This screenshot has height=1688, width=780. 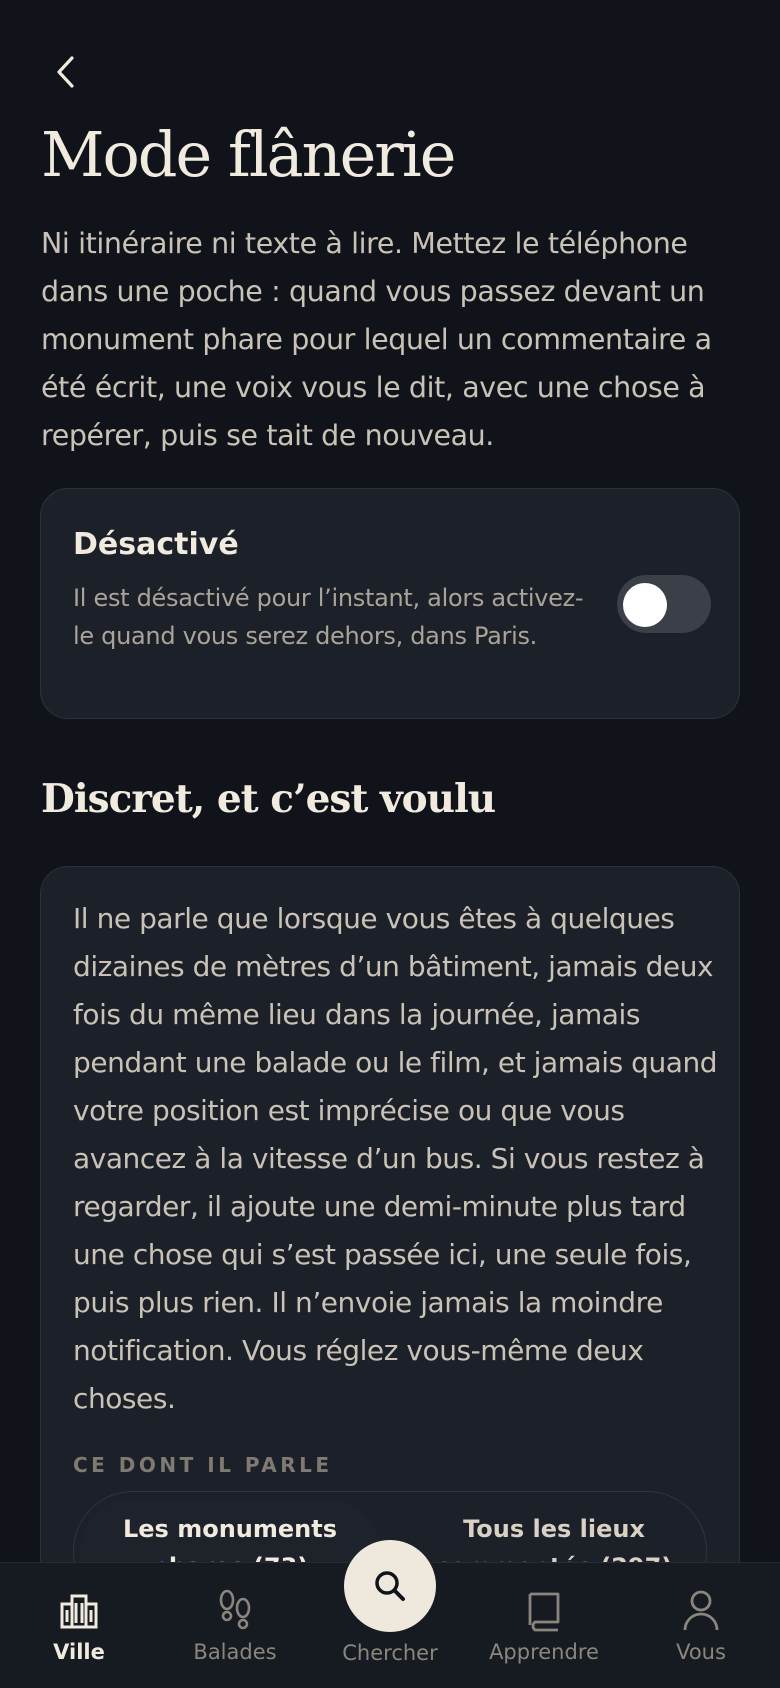 I want to click on nav-label-apprendre: Apprendre, so click(x=544, y=1652).